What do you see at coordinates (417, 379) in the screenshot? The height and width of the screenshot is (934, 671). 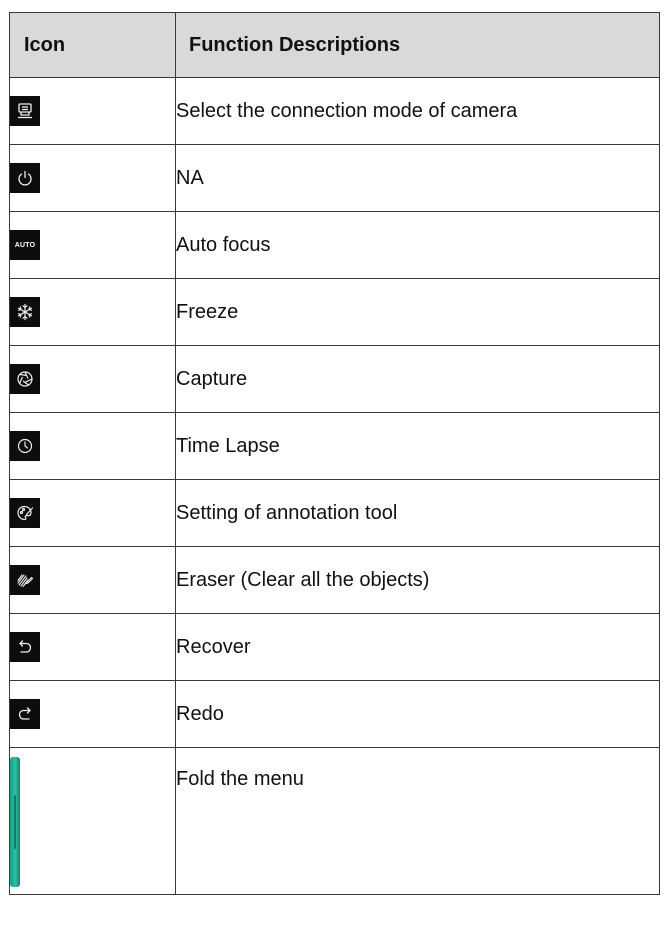 I see `row-description: Capture` at bounding box center [417, 379].